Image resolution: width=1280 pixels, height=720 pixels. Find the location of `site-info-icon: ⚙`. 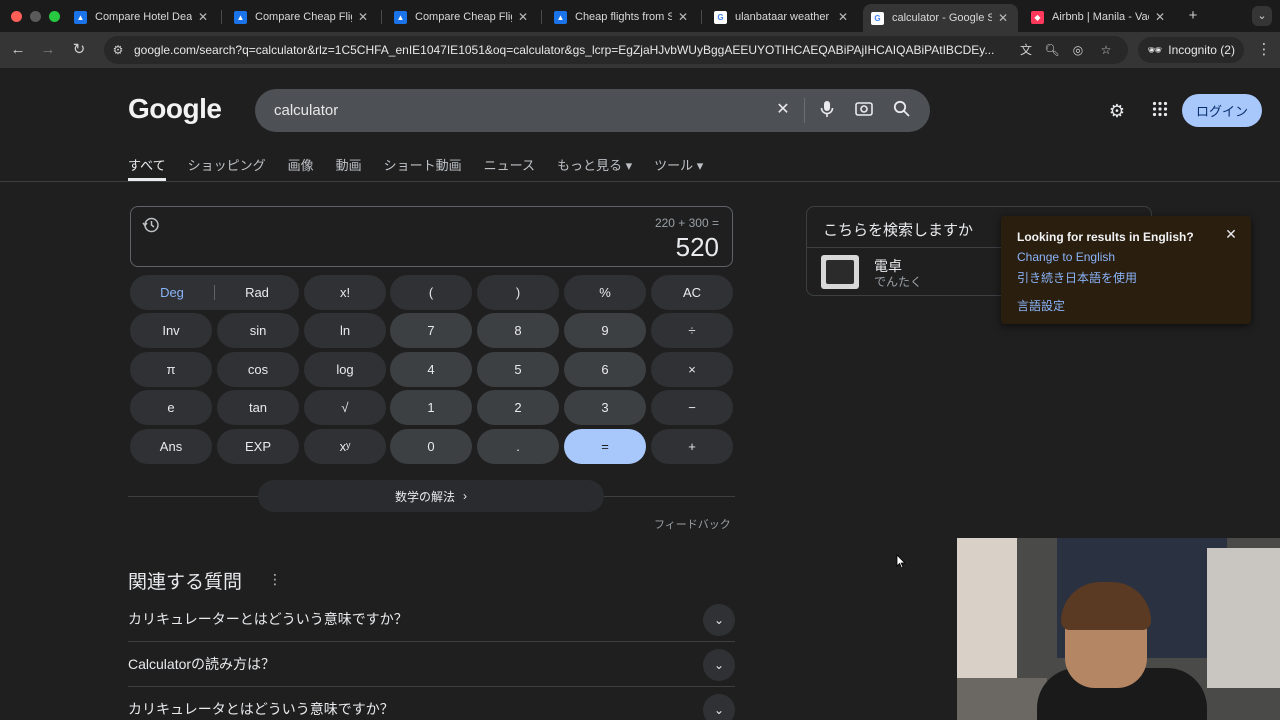

site-info-icon: ⚙ is located at coordinates (118, 50).